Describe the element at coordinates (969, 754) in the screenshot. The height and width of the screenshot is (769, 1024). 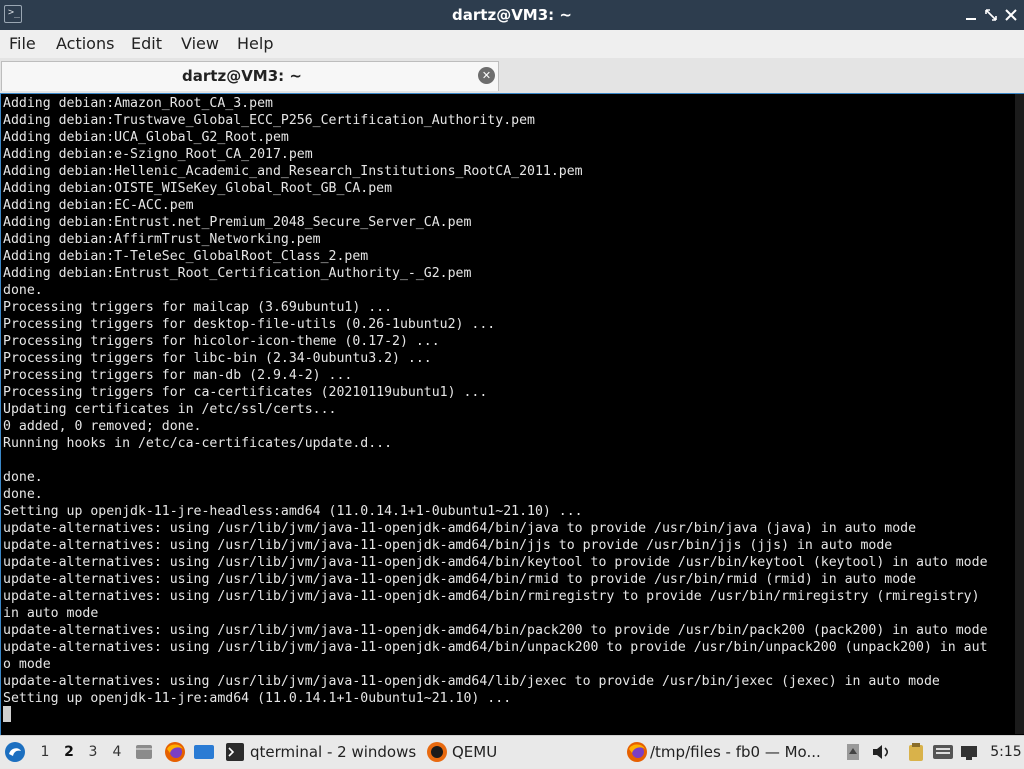
I see `network-icon` at that location.